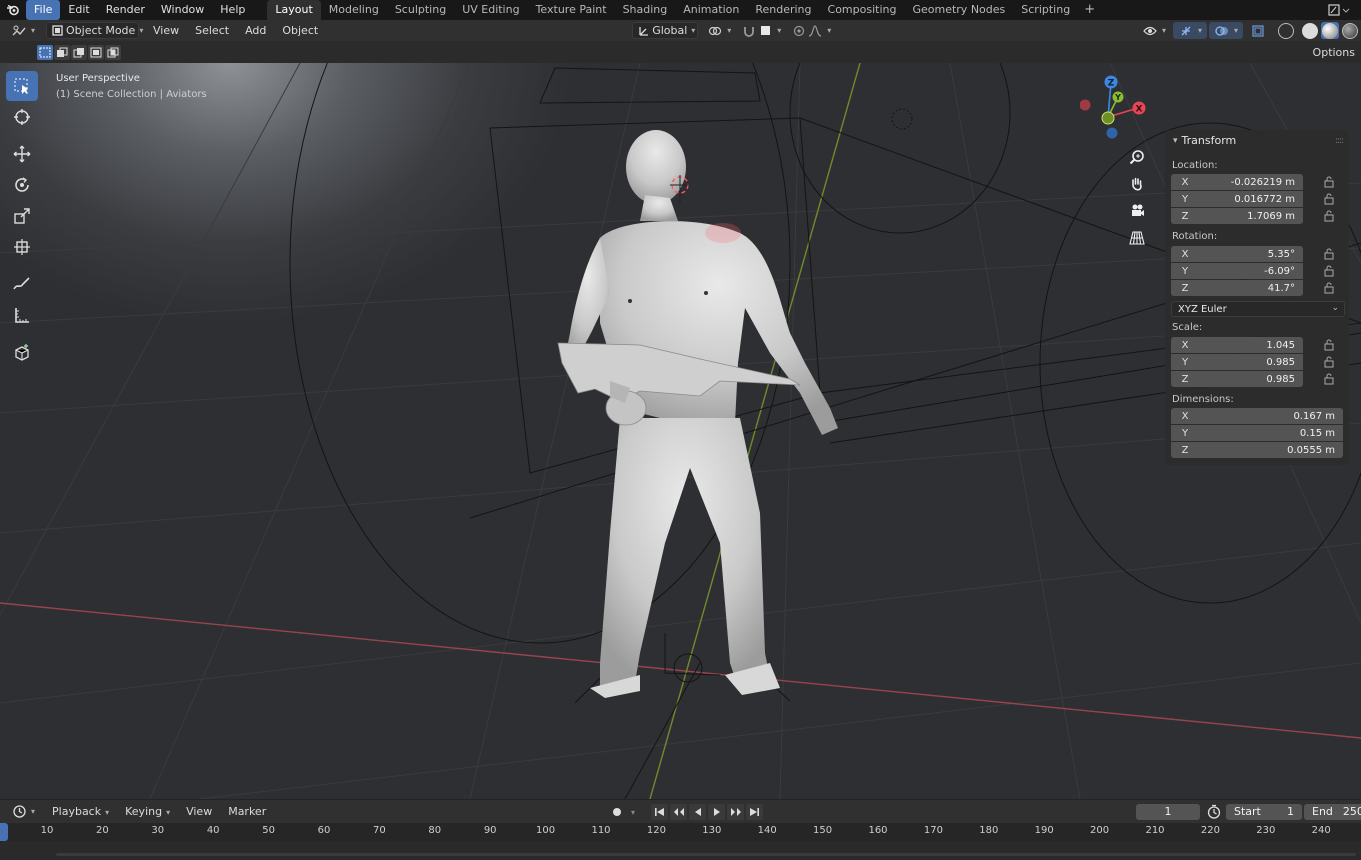 The image size is (1361, 860). Describe the element at coordinates (1329, 182) in the screenshot. I see `lock-location-x-icon` at that location.